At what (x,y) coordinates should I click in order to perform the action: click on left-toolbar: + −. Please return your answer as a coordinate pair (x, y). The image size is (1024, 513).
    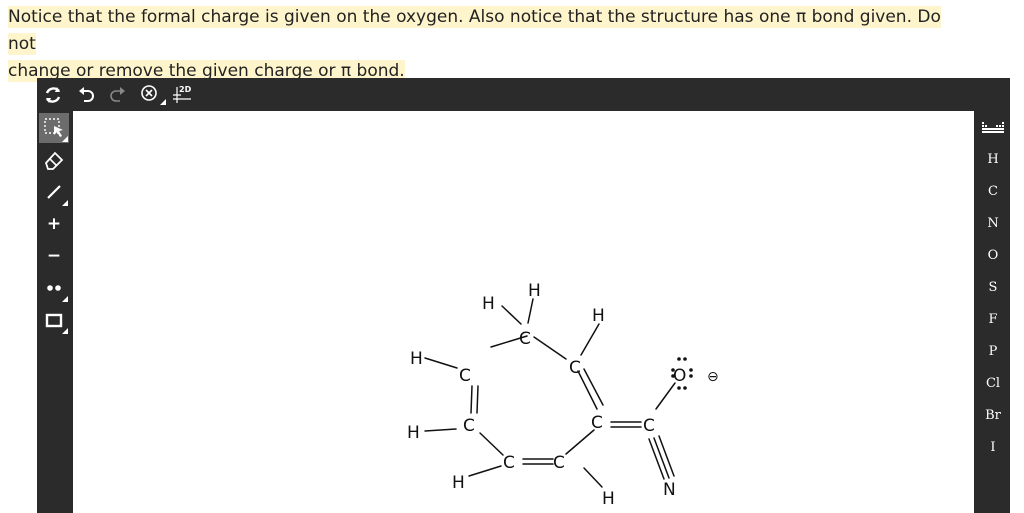
    Looking at the image, I should click on (54, 312).